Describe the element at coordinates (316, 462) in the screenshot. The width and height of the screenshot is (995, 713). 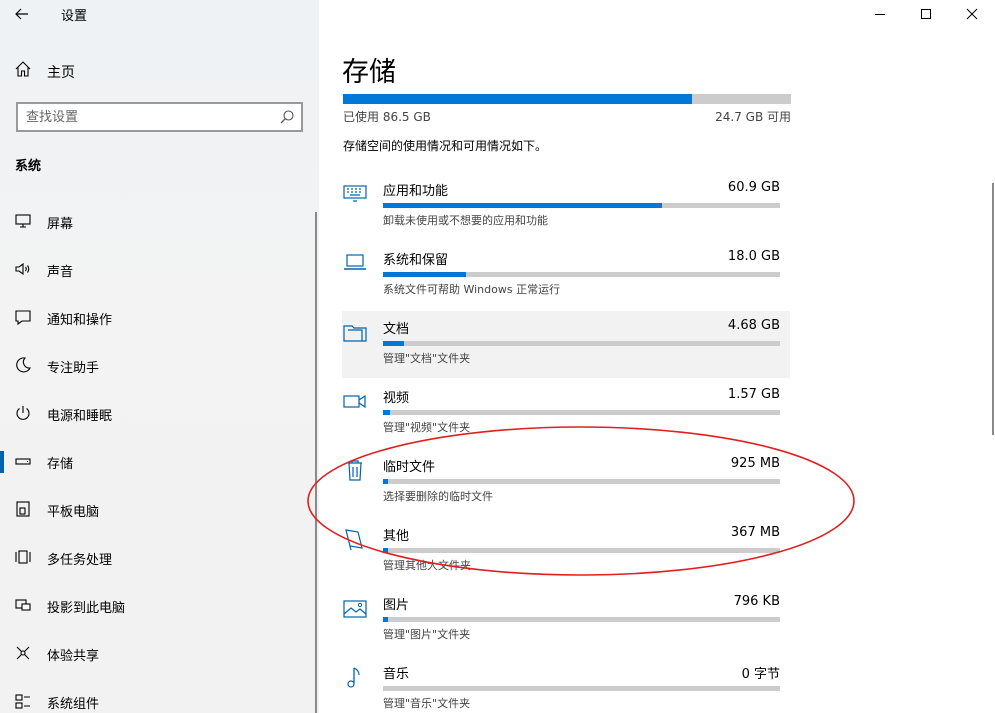
I see `sidebar-scrollbar` at that location.